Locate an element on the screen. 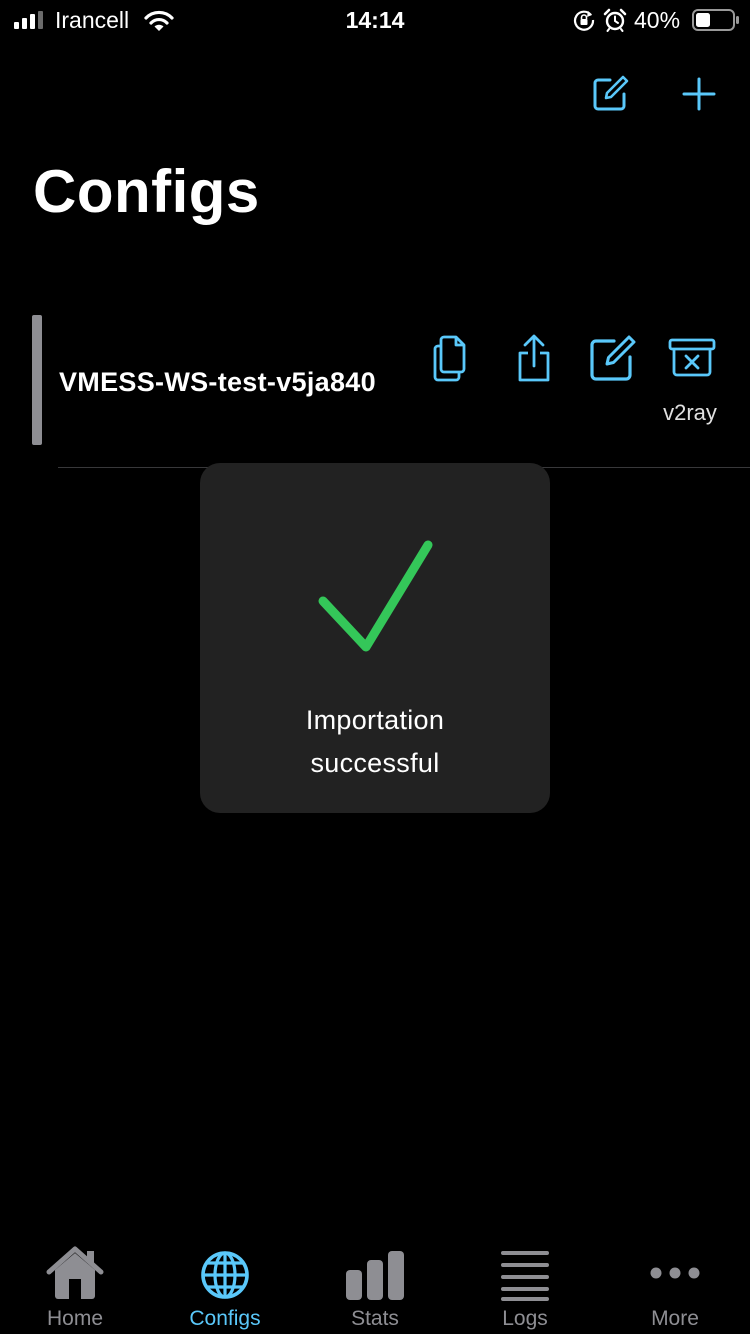  tab-home: Home is located at coordinates (75, 1282).